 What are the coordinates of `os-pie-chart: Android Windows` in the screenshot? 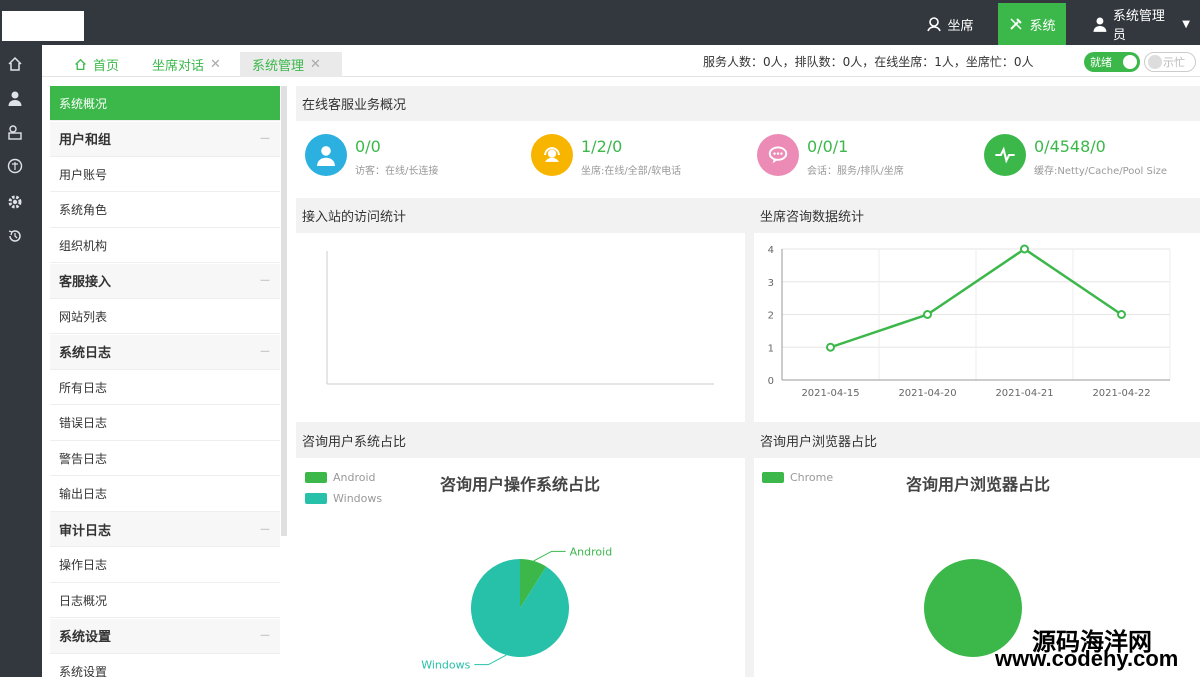 It's located at (517, 608).